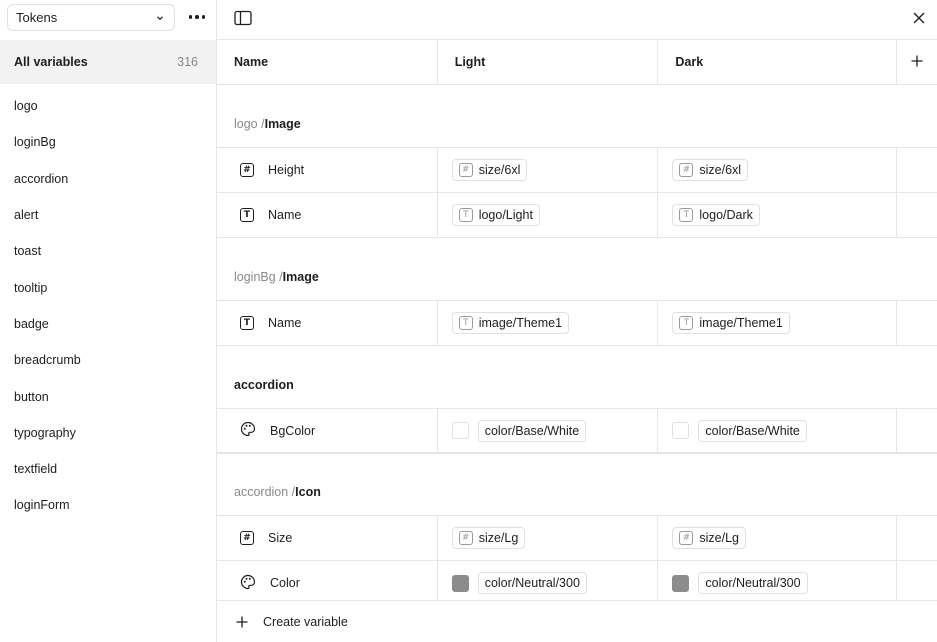  I want to click on alias-chip: Tlogo/Dark, so click(716, 215).